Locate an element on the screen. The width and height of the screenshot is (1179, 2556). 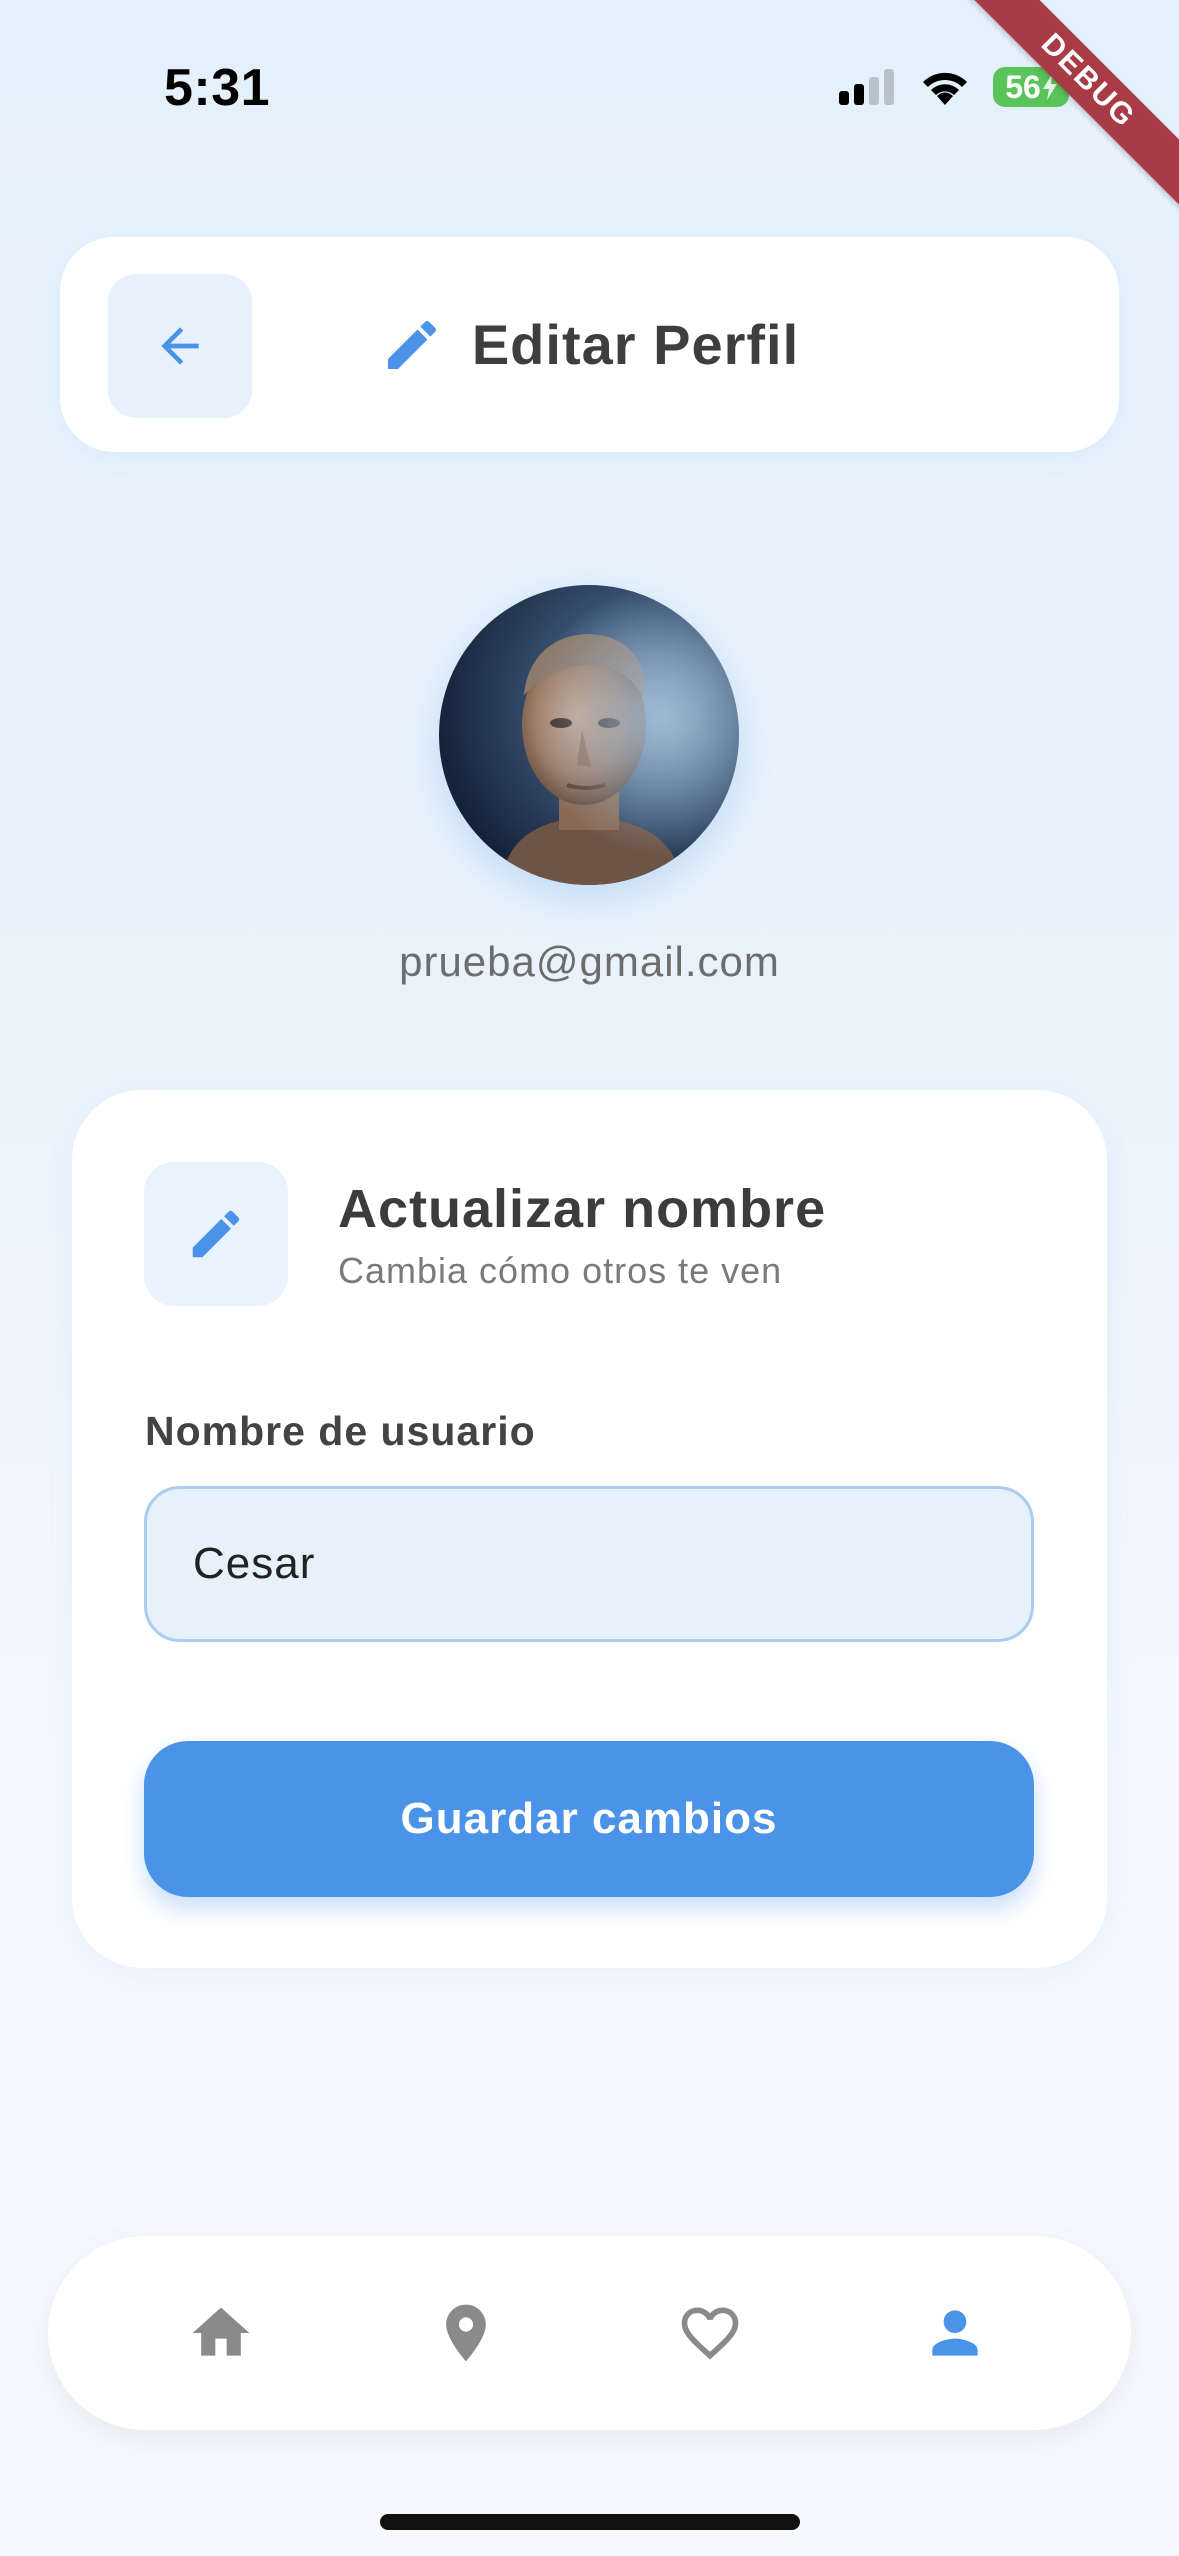
heart-outline-icon is located at coordinates (710, 2333).